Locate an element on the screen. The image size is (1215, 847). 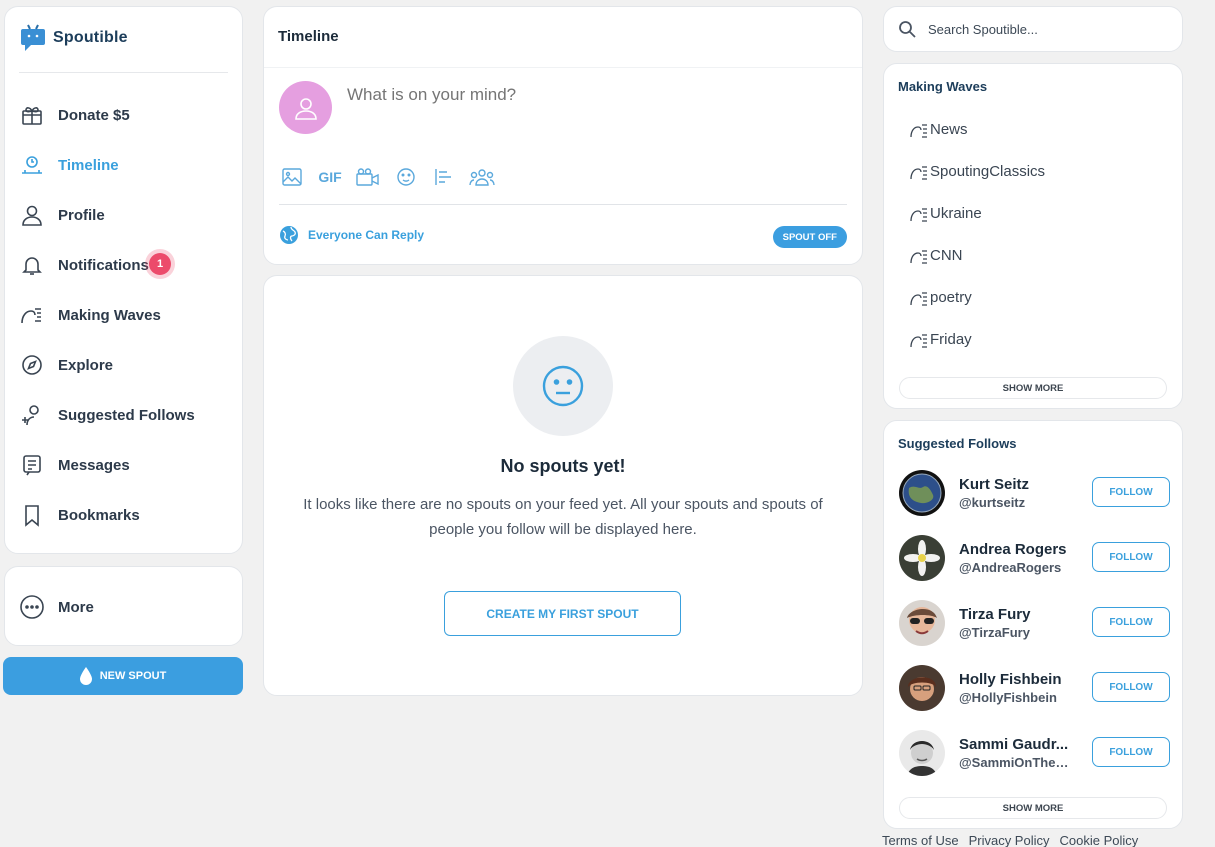
making-waves-item: Ukraine is located at coordinates (946, 213).